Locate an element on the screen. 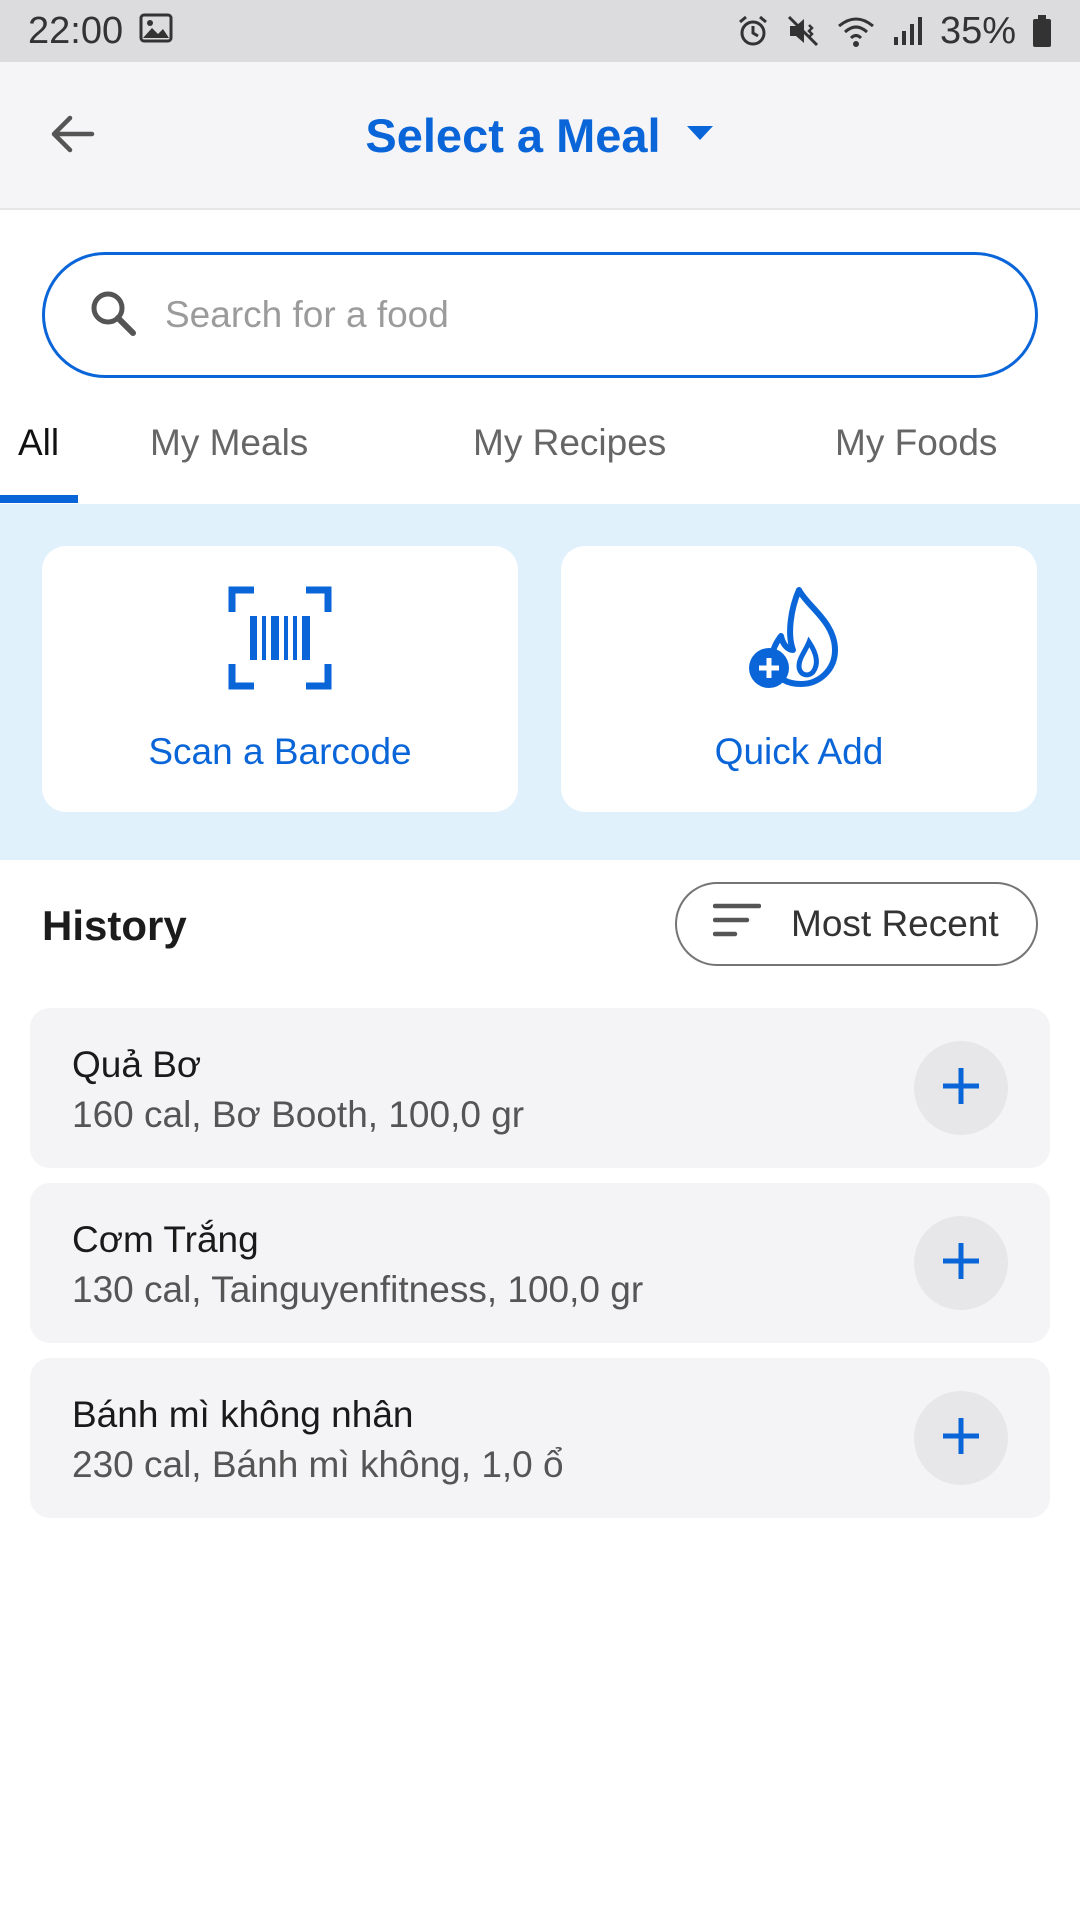 Image resolution: width=1080 pixels, height=1920 pixels. mute-icon is located at coordinates (803, 31).